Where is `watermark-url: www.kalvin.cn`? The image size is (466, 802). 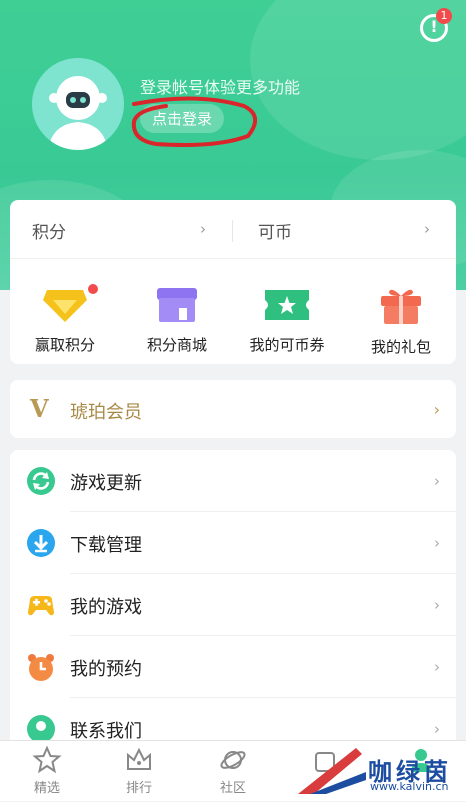
watermark-url: www.kalvin.cn is located at coordinates (409, 786).